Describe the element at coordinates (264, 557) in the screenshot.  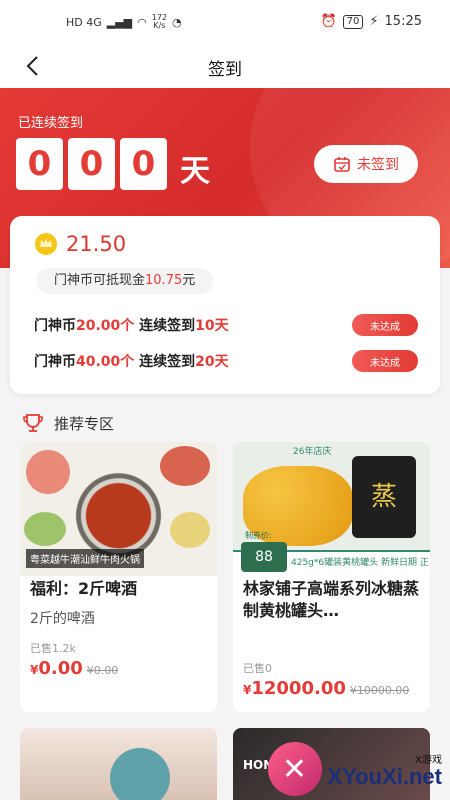
I see `price-tag-value: 88` at that location.